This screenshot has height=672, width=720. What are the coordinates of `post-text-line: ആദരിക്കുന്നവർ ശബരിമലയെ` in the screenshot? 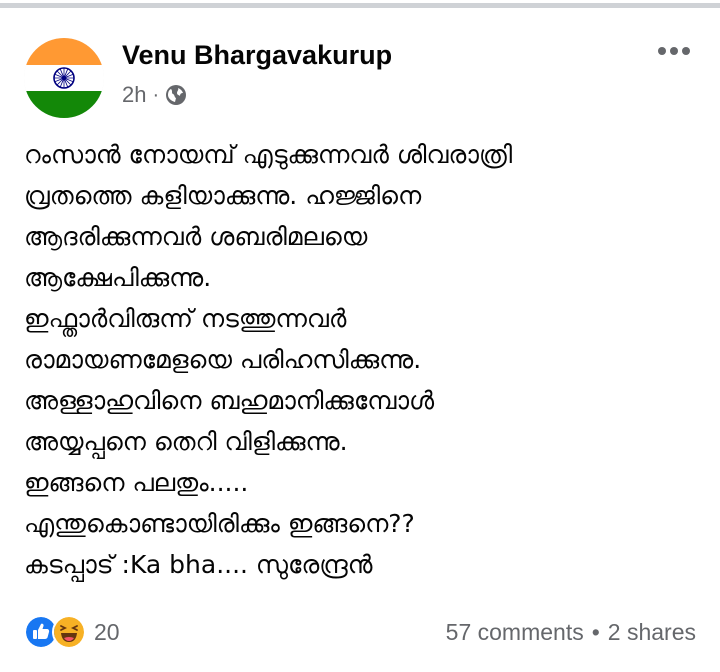 It's located at (196, 236).